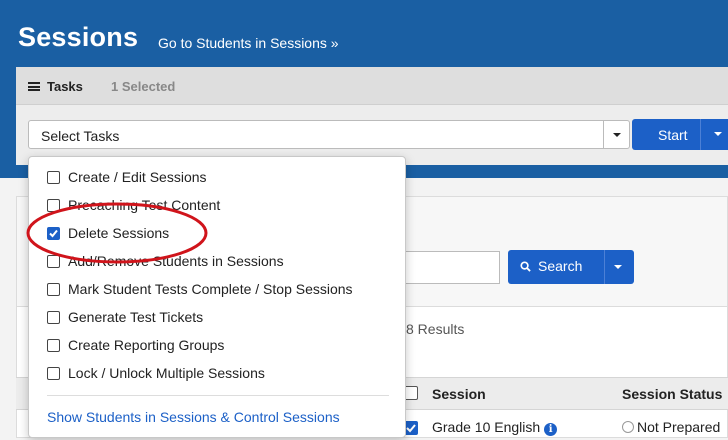 The image size is (728, 440). I want to click on tasks-label: Tasks, so click(65, 86).